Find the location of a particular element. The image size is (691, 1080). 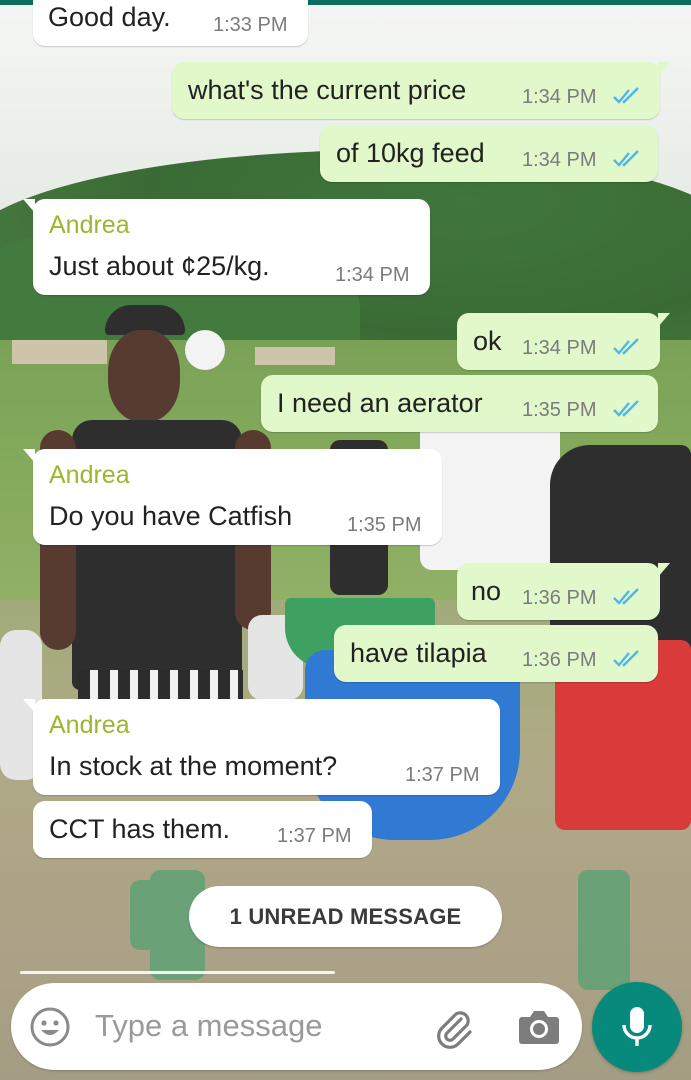

message-text: no is located at coordinates (486, 591).